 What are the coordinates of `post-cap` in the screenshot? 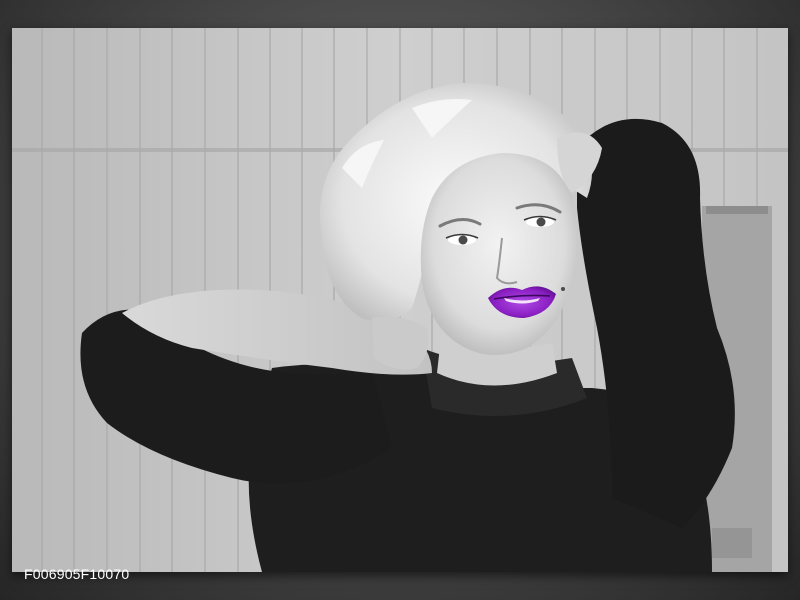 It's located at (737, 210).